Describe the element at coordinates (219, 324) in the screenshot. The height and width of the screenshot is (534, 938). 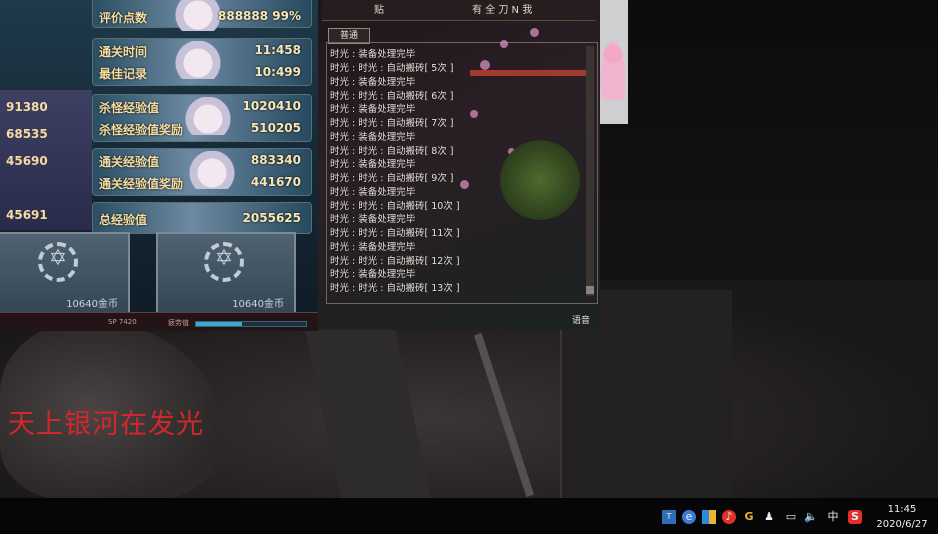
I see `fatigue-bar-fill` at that location.